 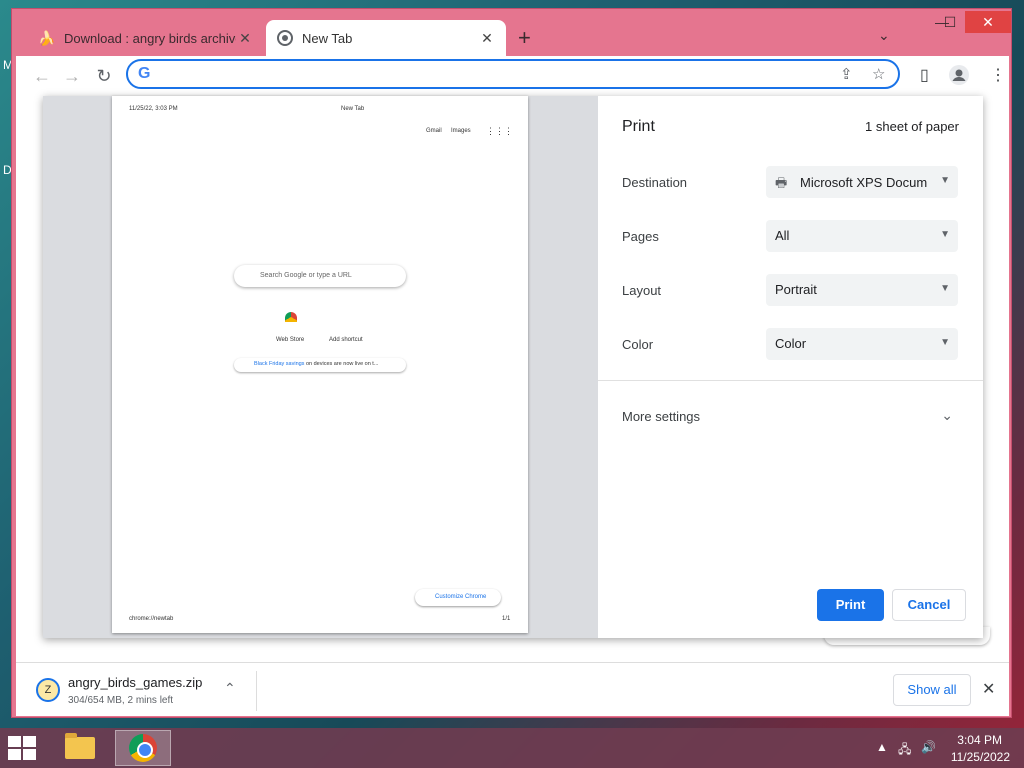 What do you see at coordinates (998, 75) in the screenshot?
I see `more-menu-icon: ⋮` at bounding box center [998, 75].